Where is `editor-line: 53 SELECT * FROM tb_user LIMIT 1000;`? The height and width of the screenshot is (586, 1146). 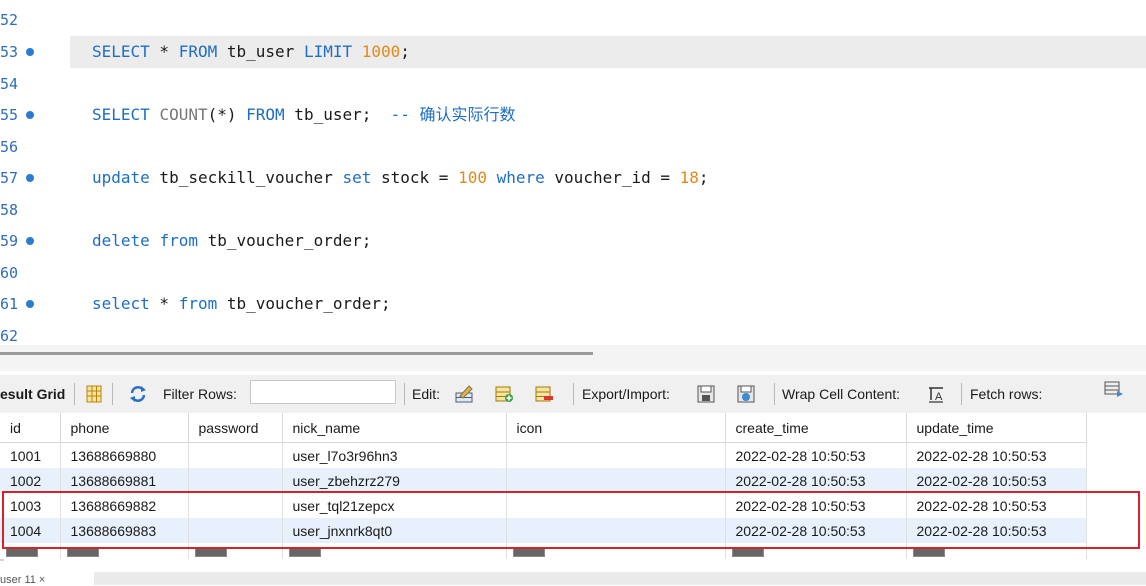
editor-line: 53 SELECT * FROM tb_user LIMIT 1000; is located at coordinates (573, 52).